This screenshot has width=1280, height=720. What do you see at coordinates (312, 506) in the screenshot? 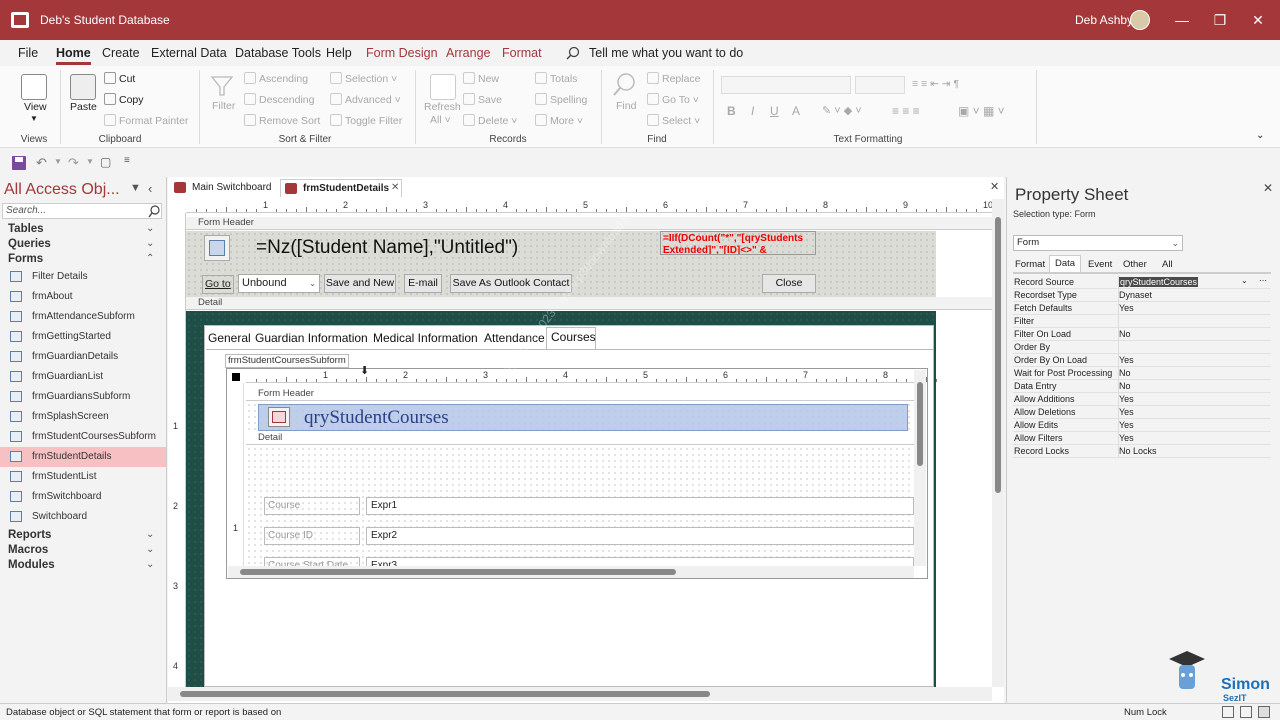
I see `field-label-course: Course` at bounding box center [312, 506].